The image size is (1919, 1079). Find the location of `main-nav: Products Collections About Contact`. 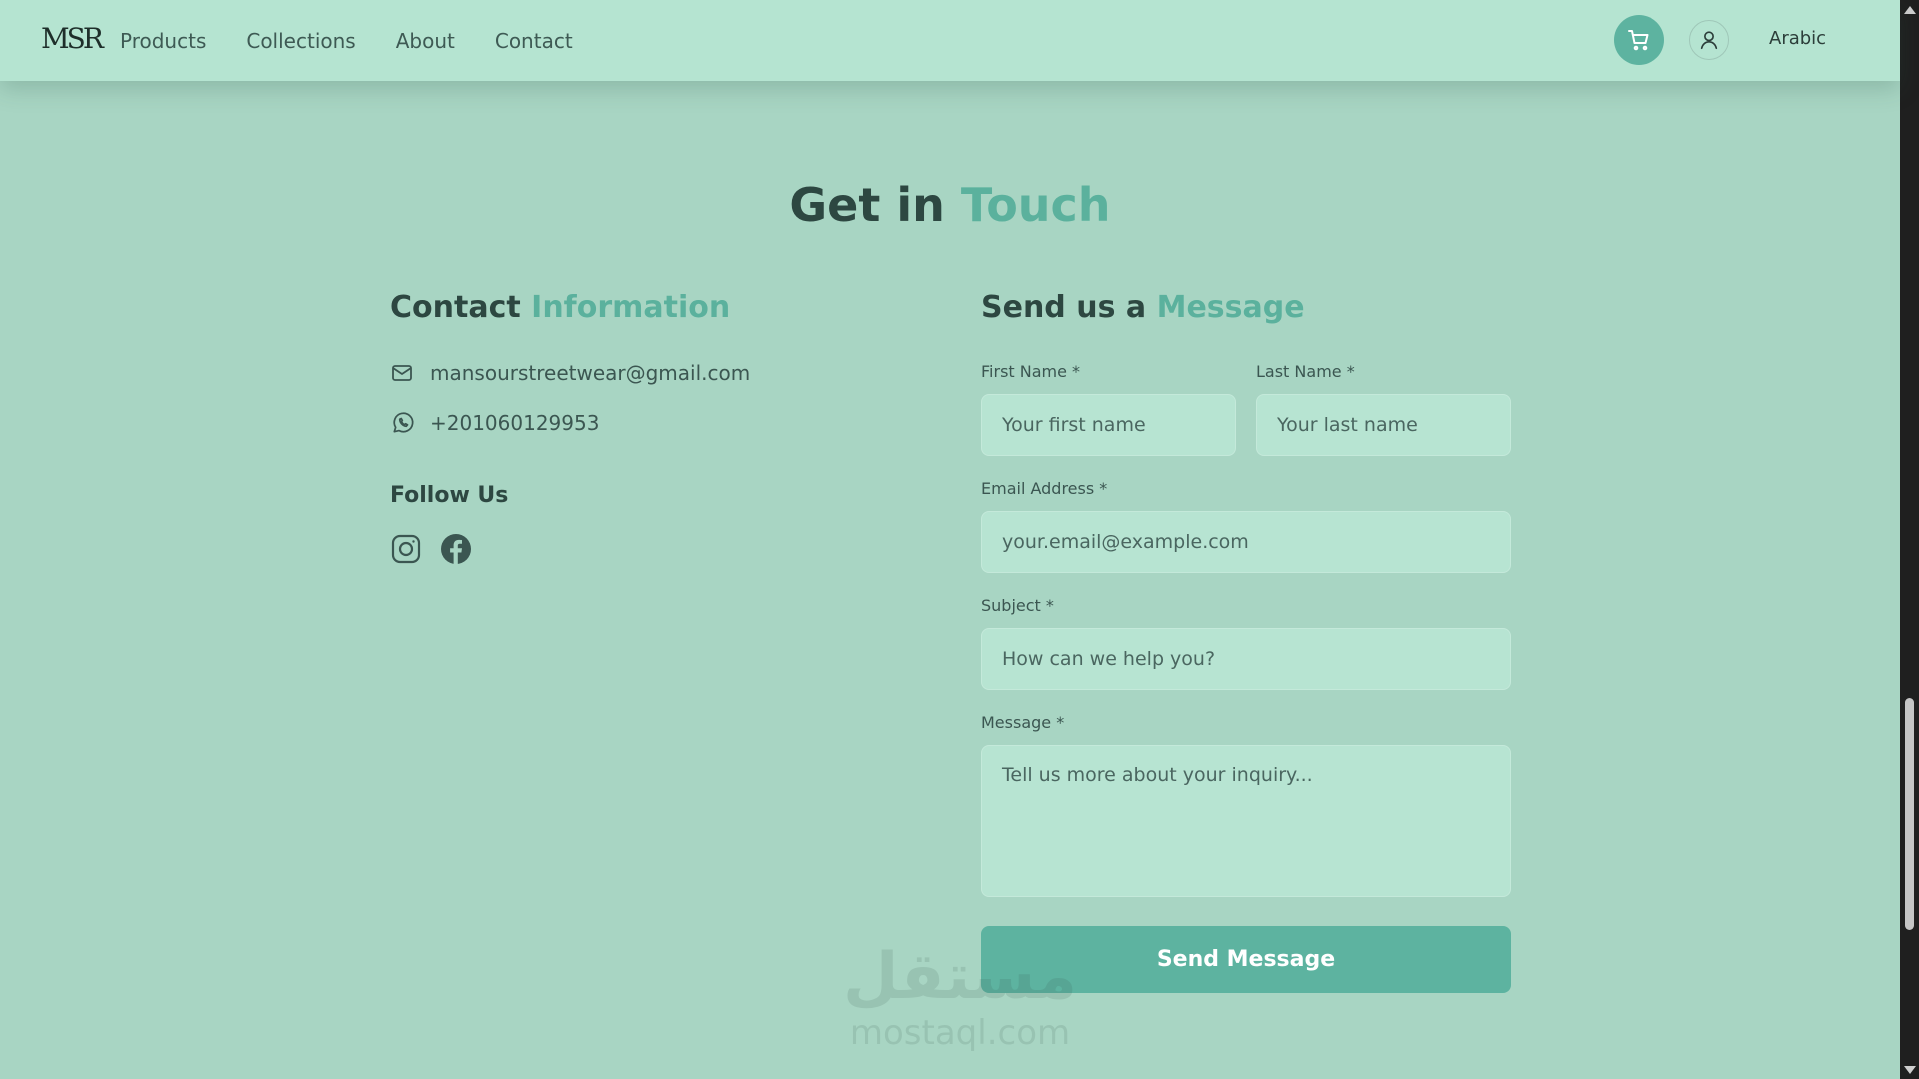

main-nav: Products Collections About Contact is located at coordinates (366, 40).